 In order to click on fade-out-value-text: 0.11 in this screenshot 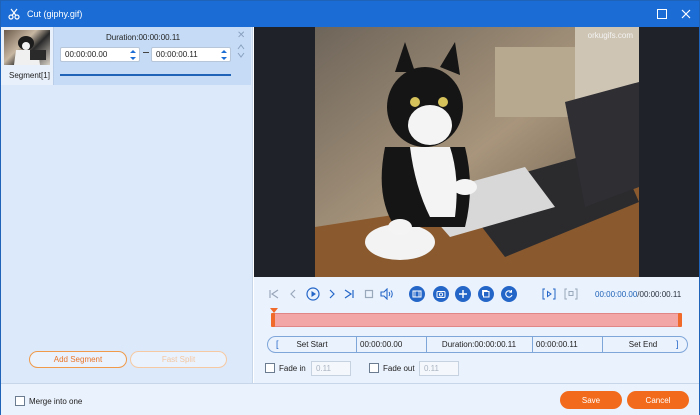, I will do `click(431, 368)`.